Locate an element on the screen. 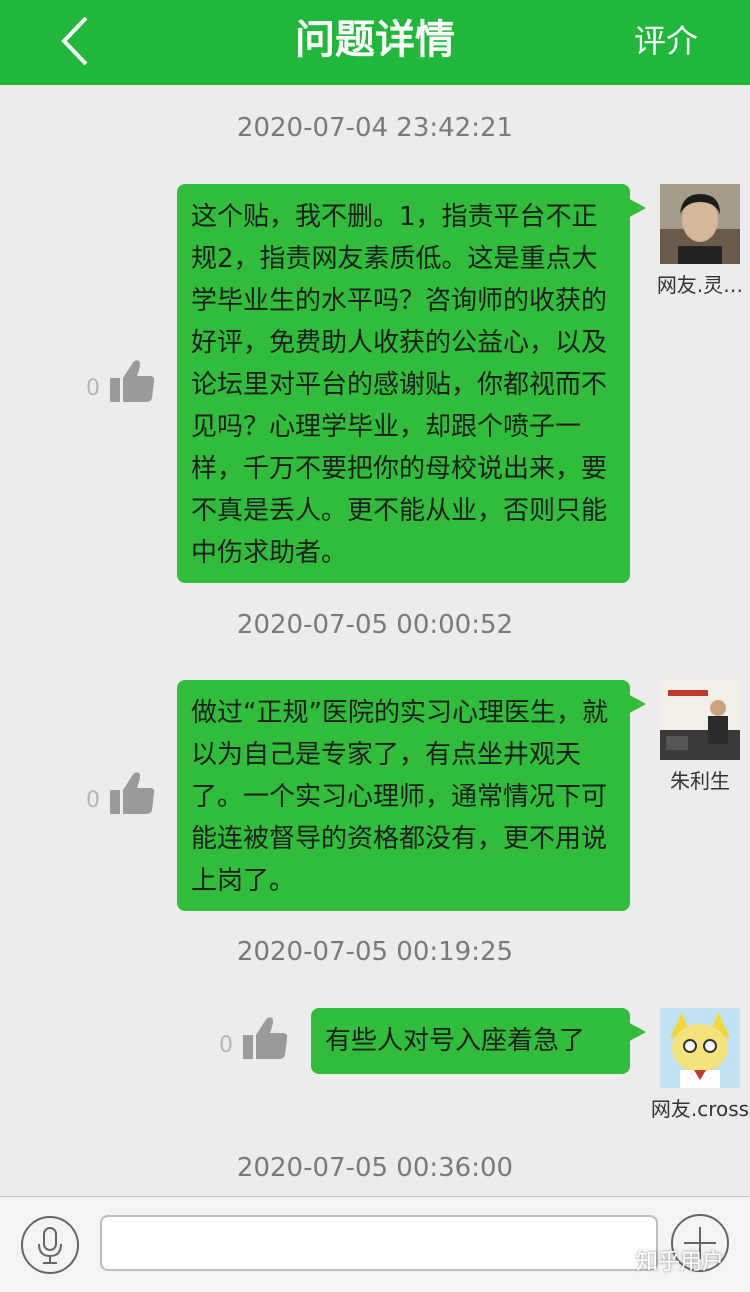 Image resolution: width=750 pixels, height=1292 pixels. voice-button is located at coordinates (50, 1247).